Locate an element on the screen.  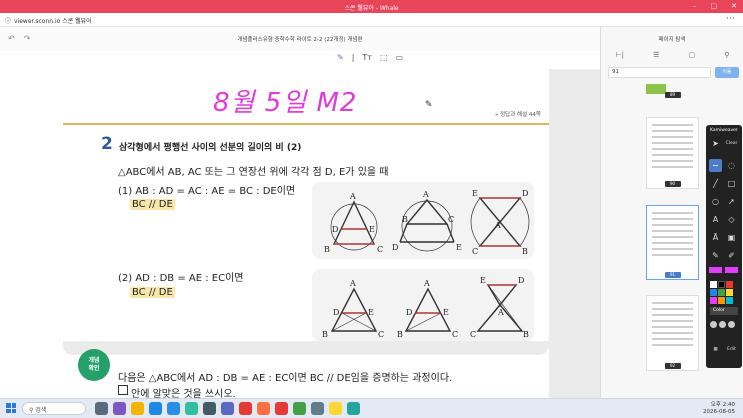
color-picker-button: Color is located at coordinates (724, 311).